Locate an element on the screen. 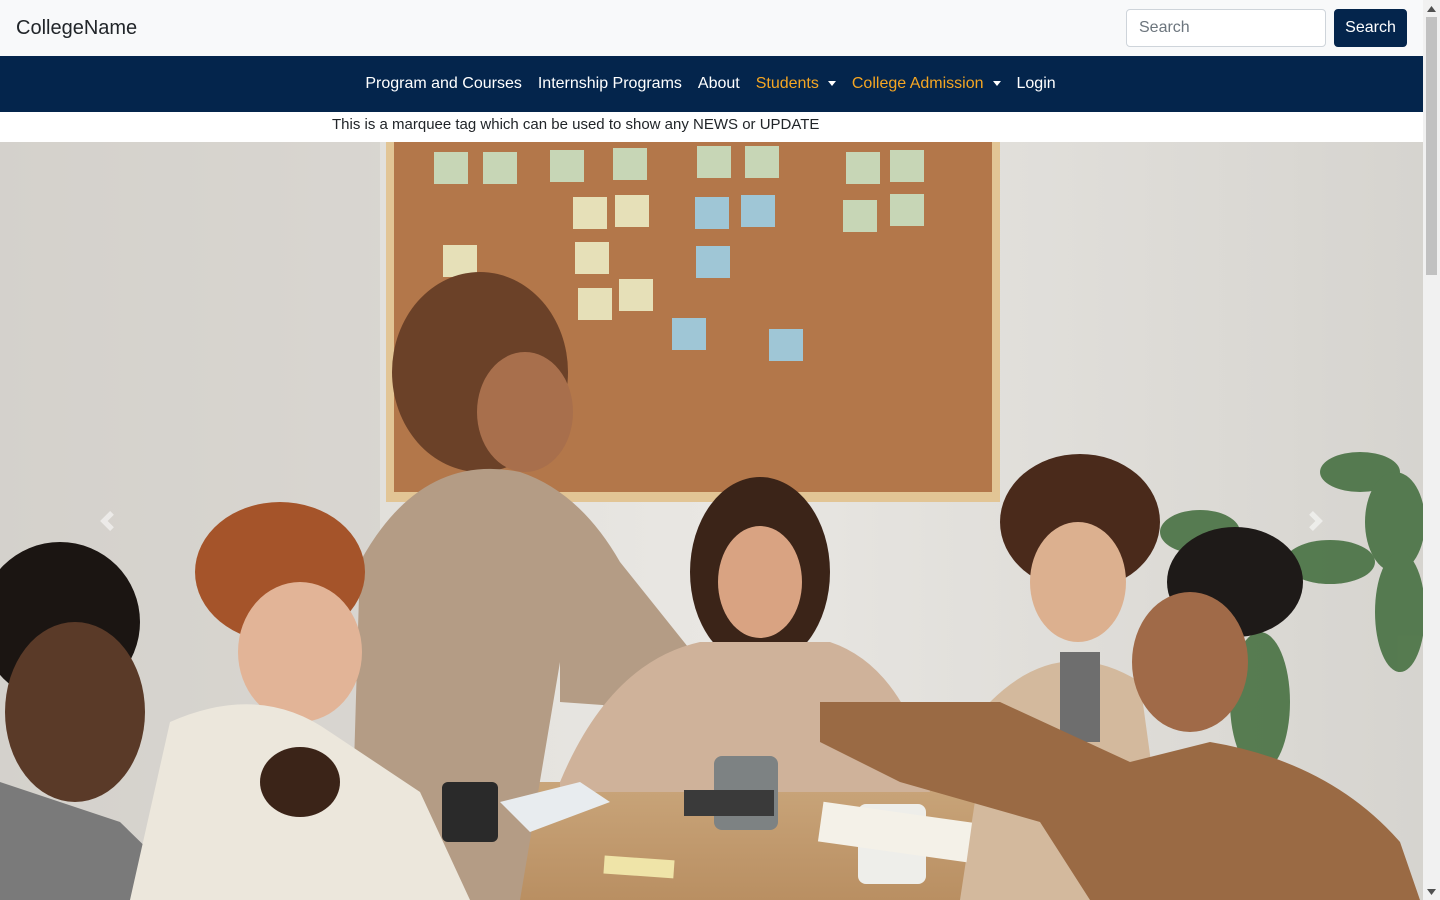 Image resolution: width=1440 pixels, height=900 pixels. nav-label: About is located at coordinates (718, 83).